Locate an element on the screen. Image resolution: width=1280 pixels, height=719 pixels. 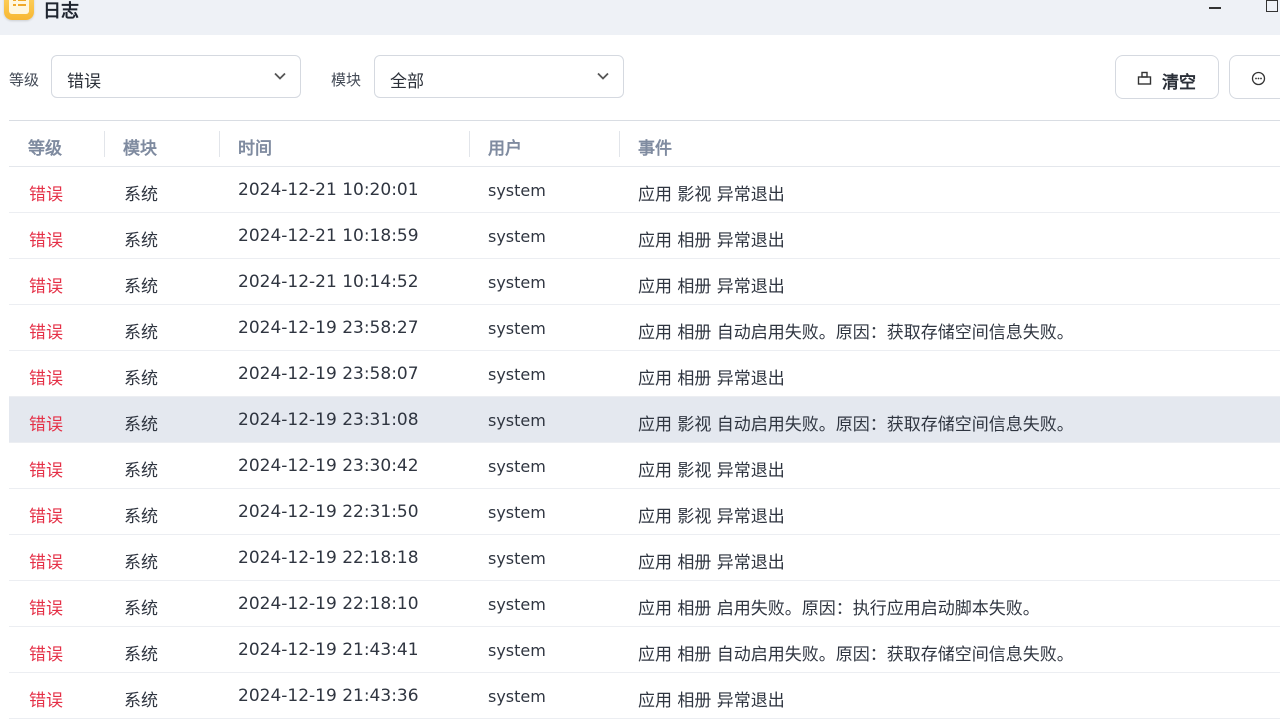
module-select: 全部 is located at coordinates (499, 76).